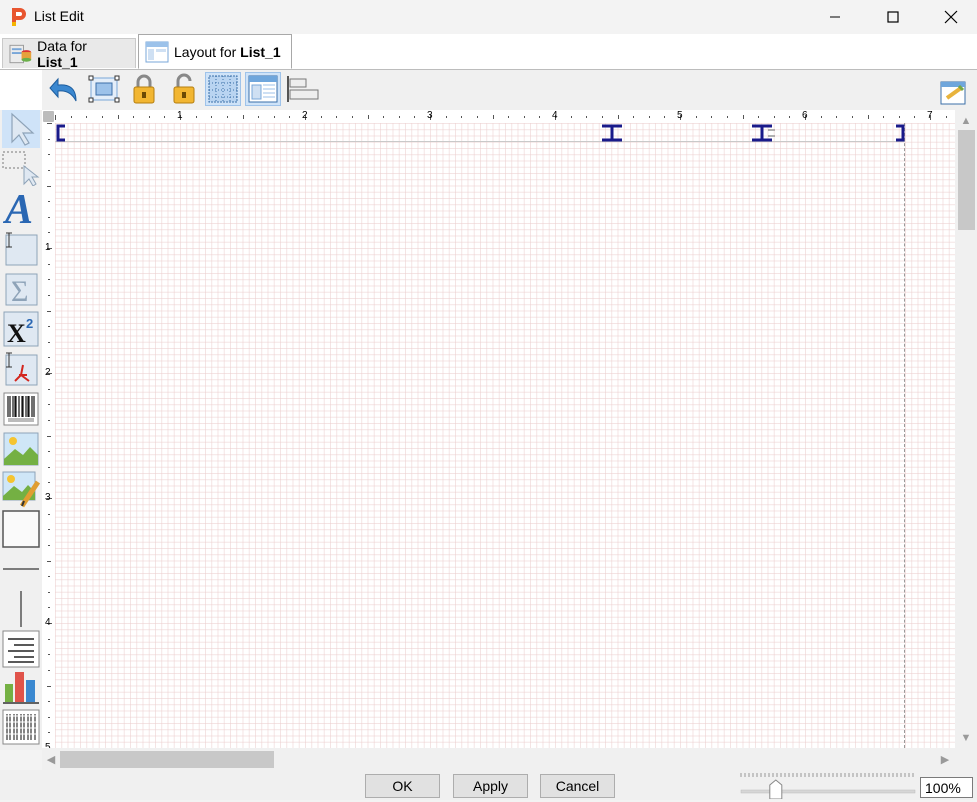 Image resolution: width=977 pixels, height=802 pixels. Describe the element at coordinates (21, 609) in the screenshot. I see `vertical-line-tool` at that location.